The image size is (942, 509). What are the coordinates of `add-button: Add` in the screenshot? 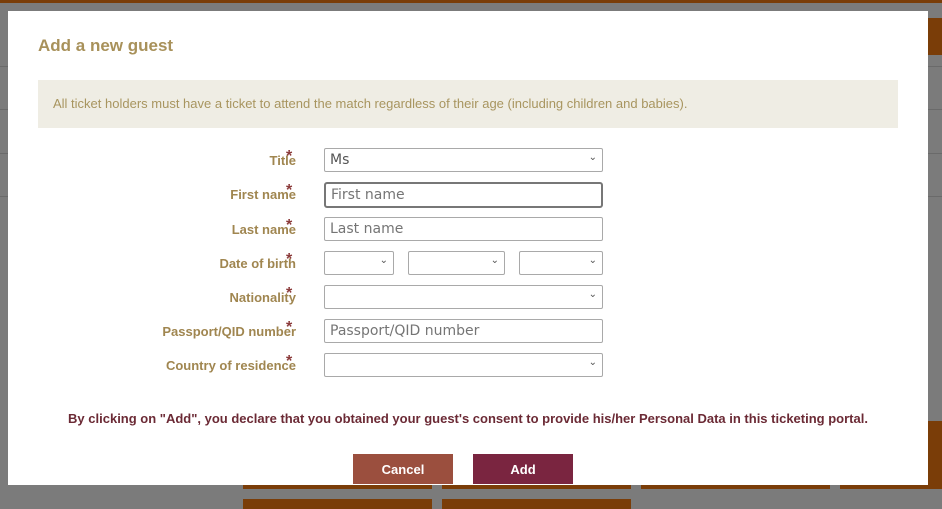 It's located at (523, 469).